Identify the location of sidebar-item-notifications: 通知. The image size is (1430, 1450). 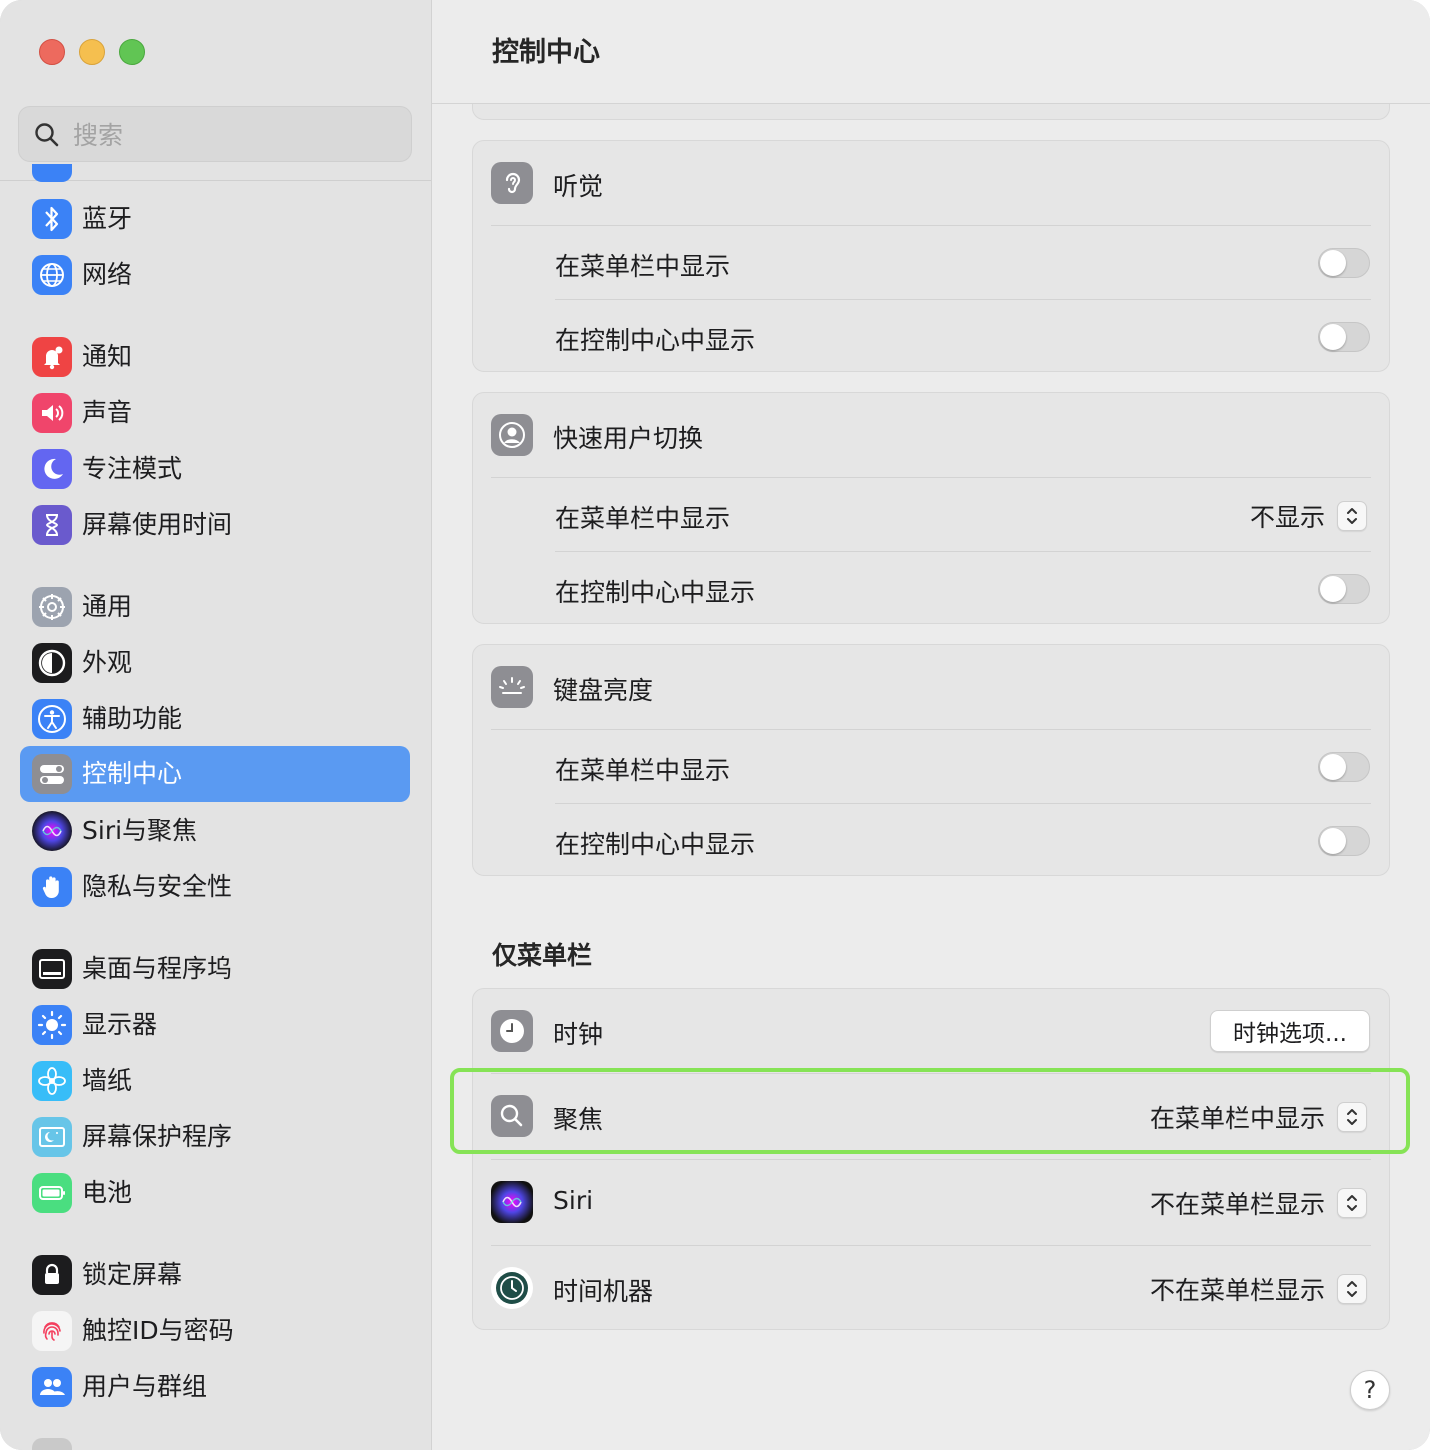
(215, 357).